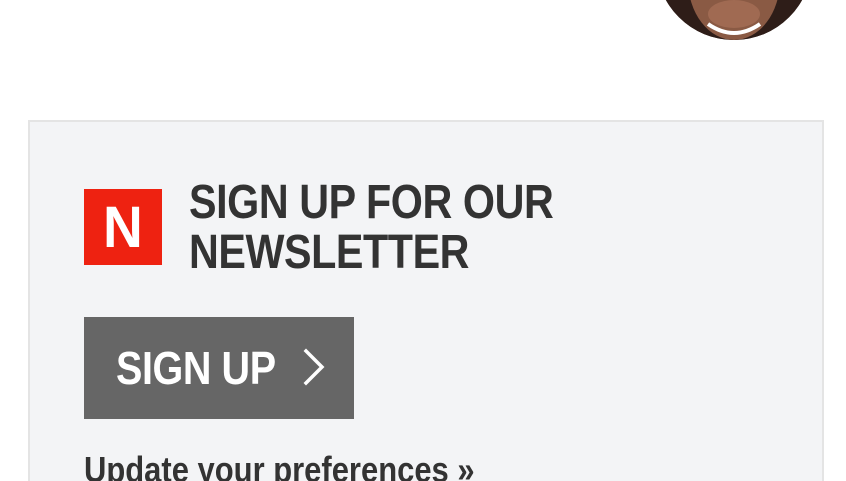 The height and width of the screenshot is (481, 846). Describe the element at coordinates (314, 367) in the screenshot. I see `chevron-right-icon` at that location.